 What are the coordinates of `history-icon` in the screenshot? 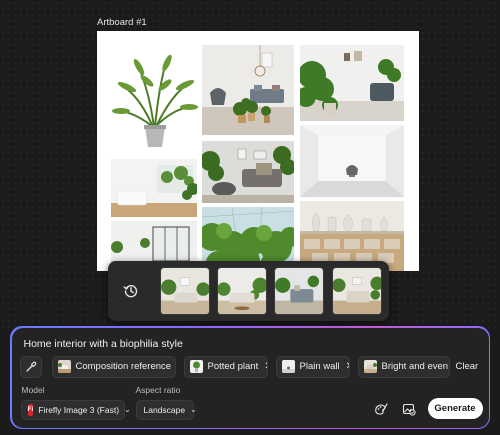 It's located at (130, 291).